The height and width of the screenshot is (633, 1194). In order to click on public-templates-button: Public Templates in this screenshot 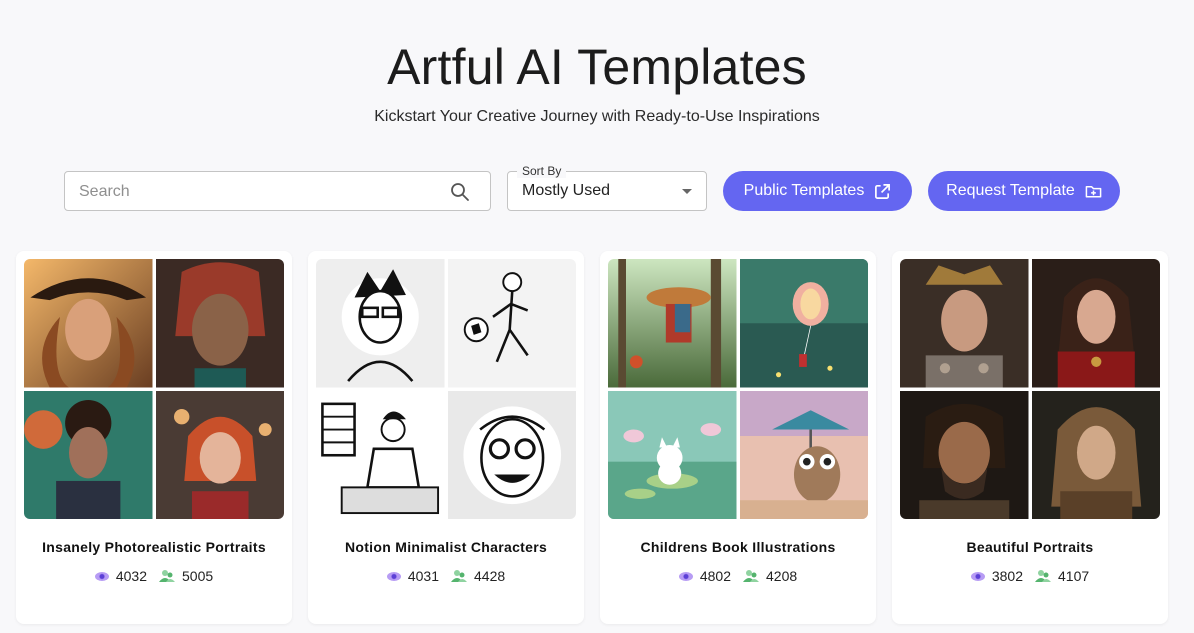, I will do `click(817, 191)`.